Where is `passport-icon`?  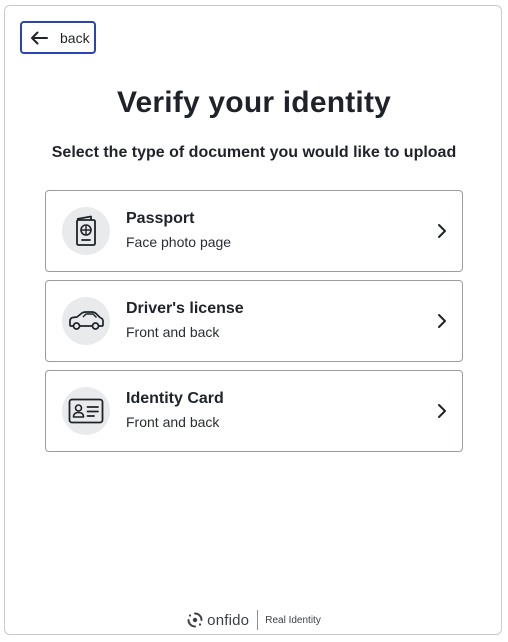 passport-icon is located at coordinates (86, 231).